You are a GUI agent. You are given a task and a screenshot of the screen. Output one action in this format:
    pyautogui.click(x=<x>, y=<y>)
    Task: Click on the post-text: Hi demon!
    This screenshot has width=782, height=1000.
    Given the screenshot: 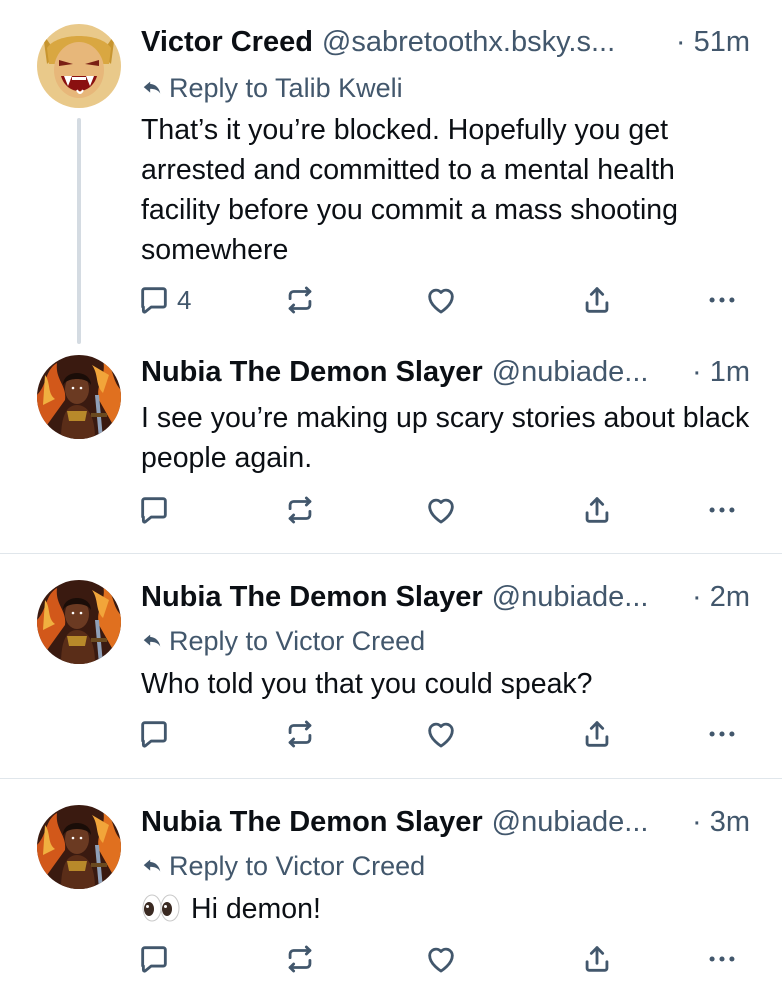 What is the action you would take?
    pyautogui.click(x=256, y=909)
    